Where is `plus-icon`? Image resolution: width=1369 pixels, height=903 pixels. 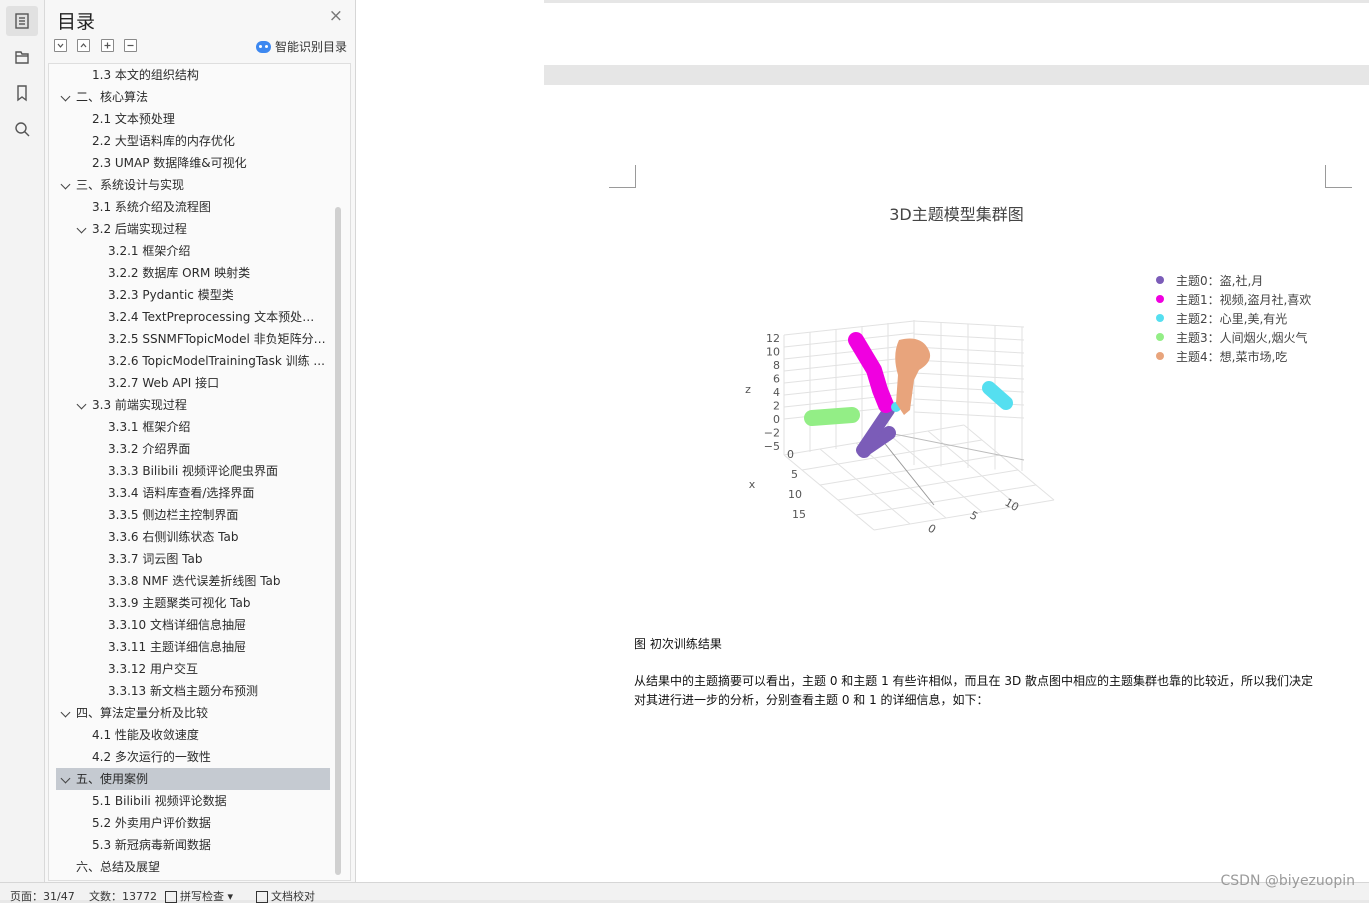 plus-icon is located at coordinates (107, 45).